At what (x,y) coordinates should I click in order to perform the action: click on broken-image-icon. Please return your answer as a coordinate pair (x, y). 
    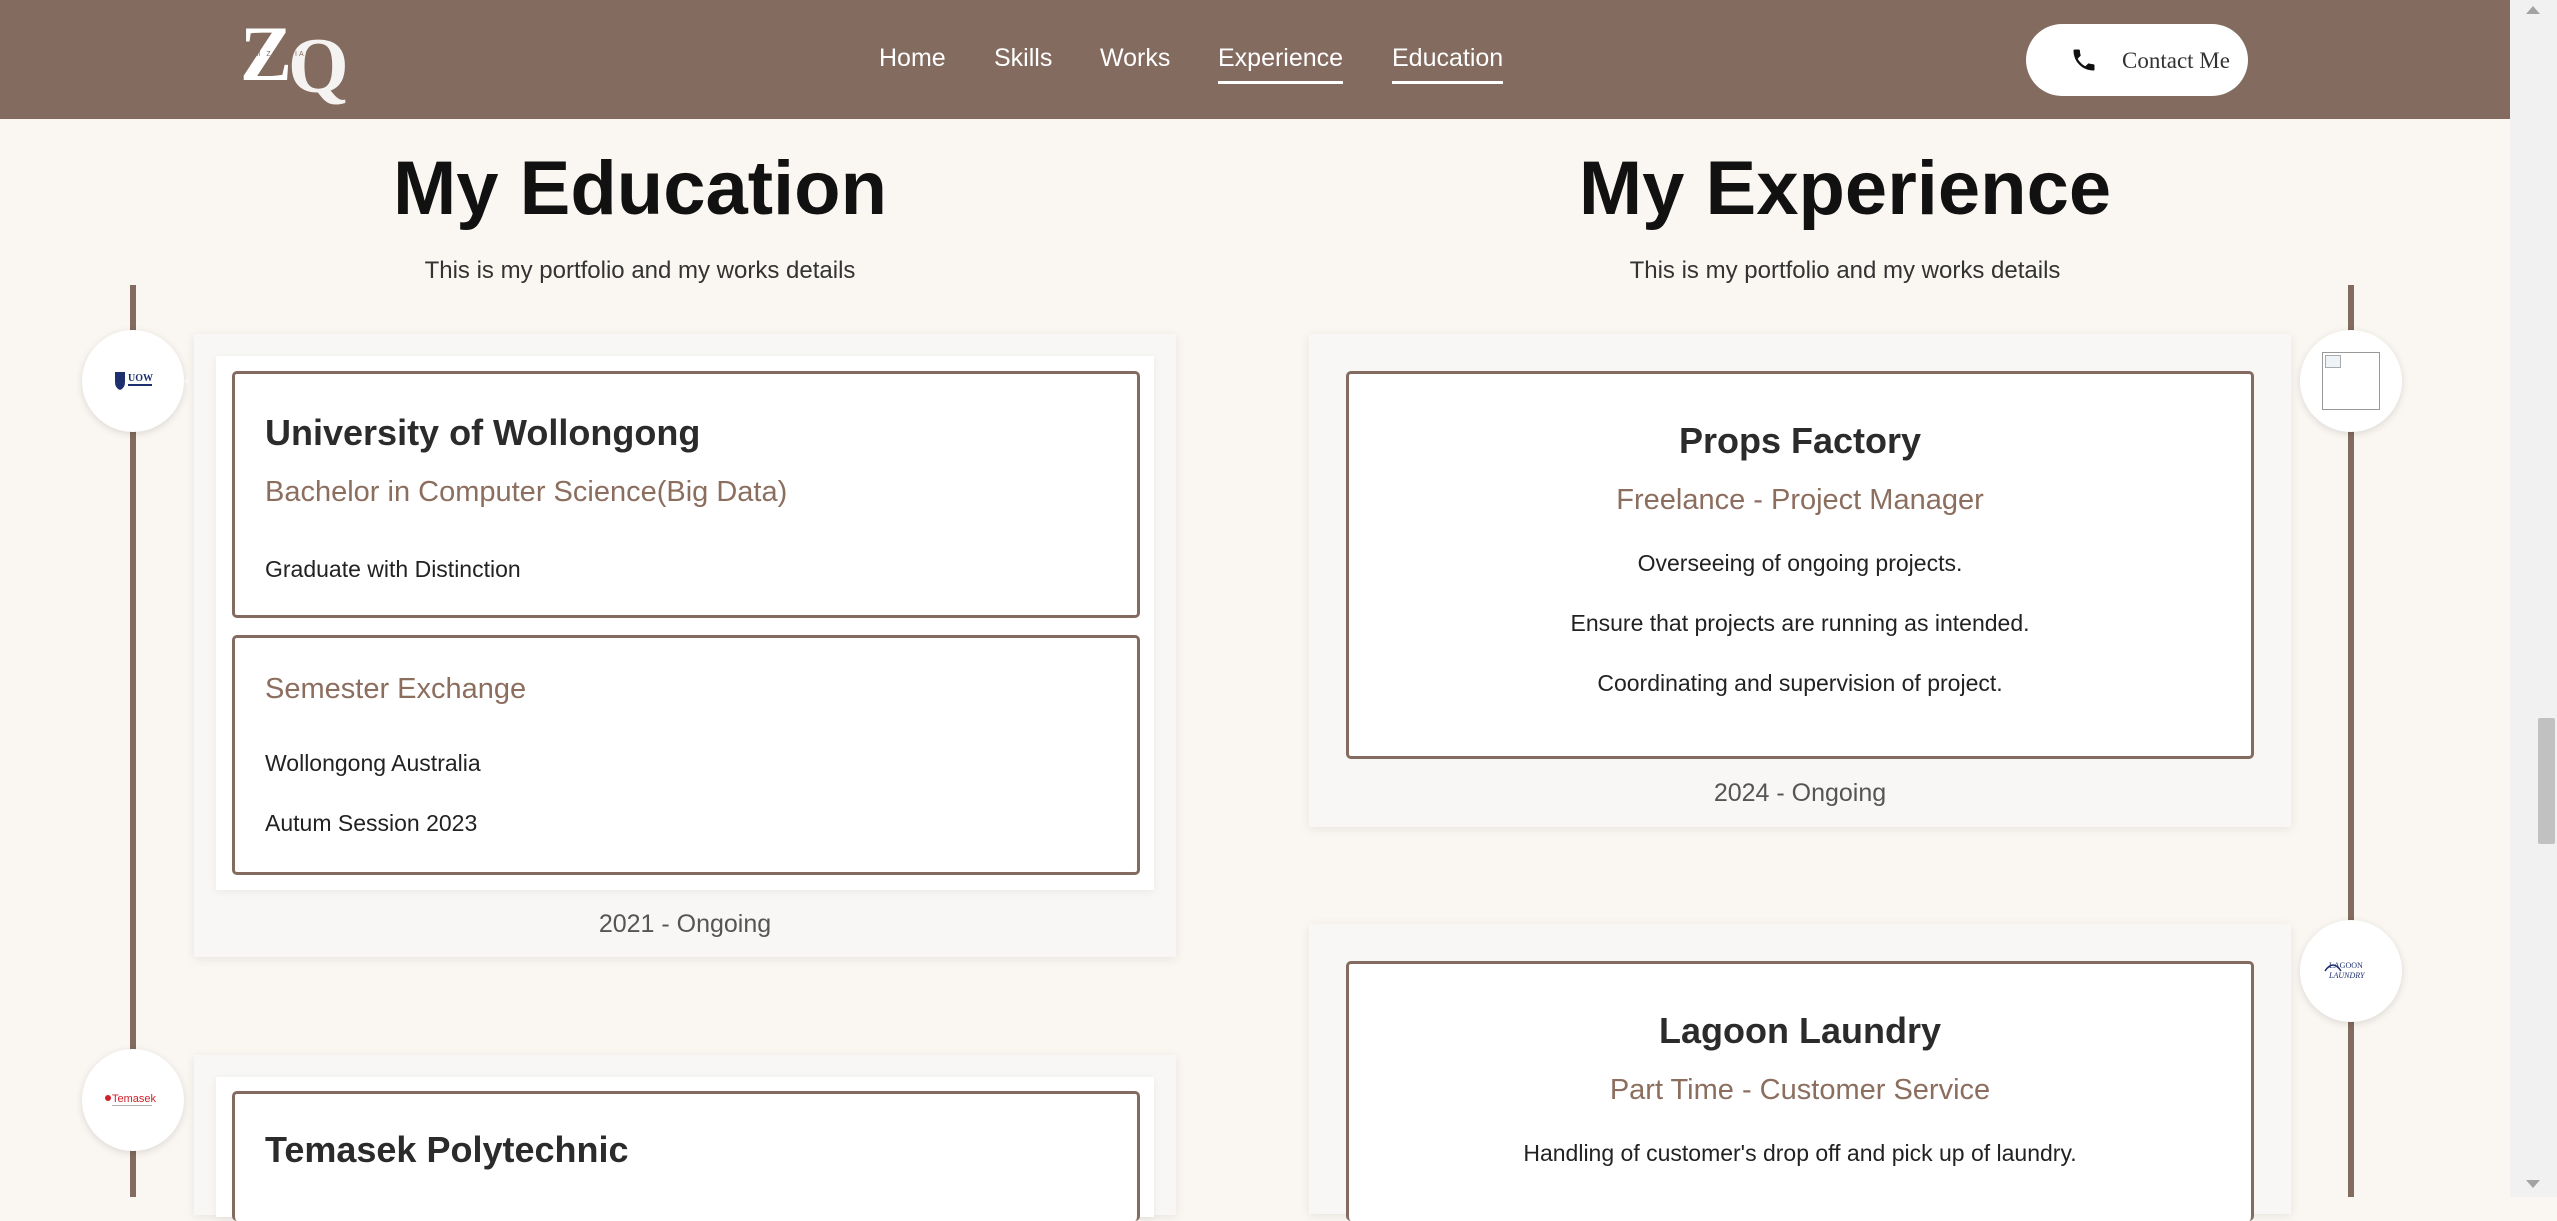
    Looking at the image, I should click on (2351, 381).